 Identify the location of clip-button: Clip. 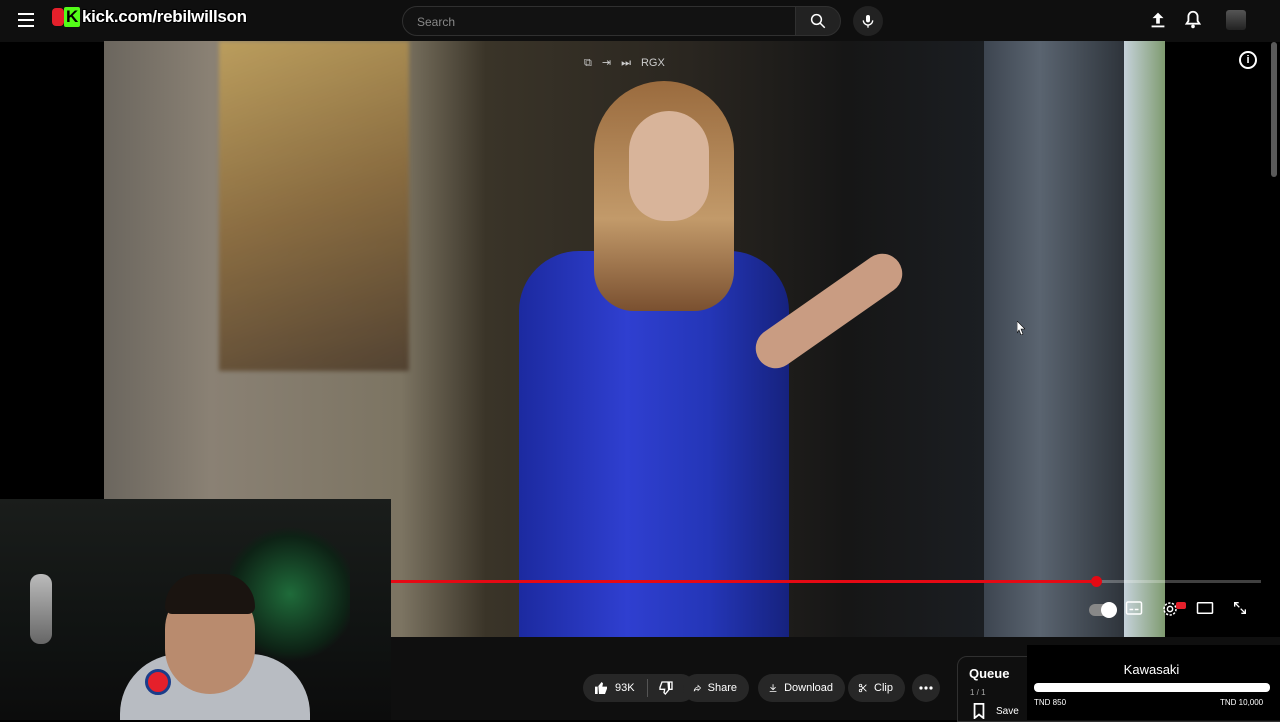
(876, 688).